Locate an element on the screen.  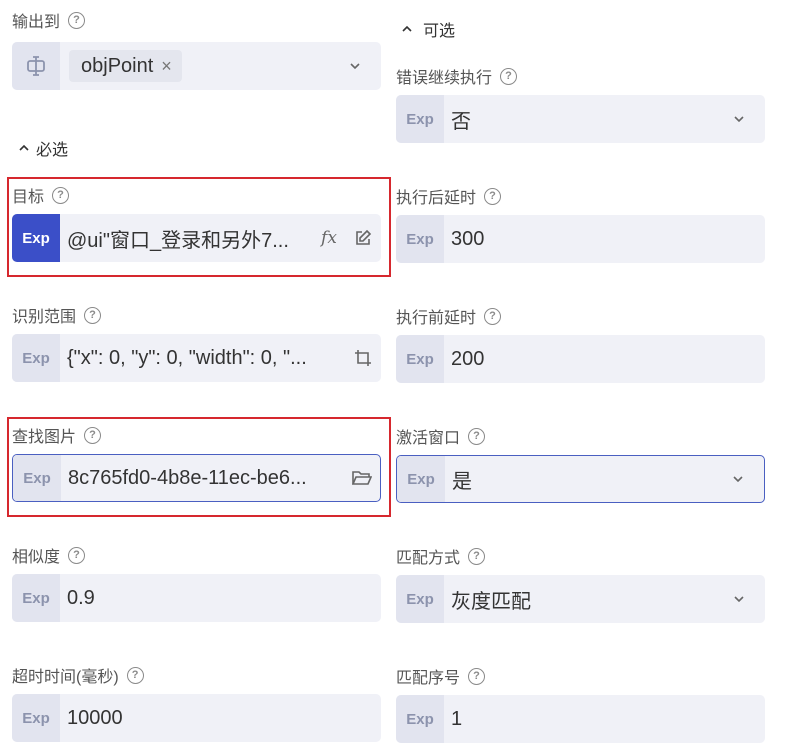
continue-on-error-value: 否 is located at coordinates (578, 119).